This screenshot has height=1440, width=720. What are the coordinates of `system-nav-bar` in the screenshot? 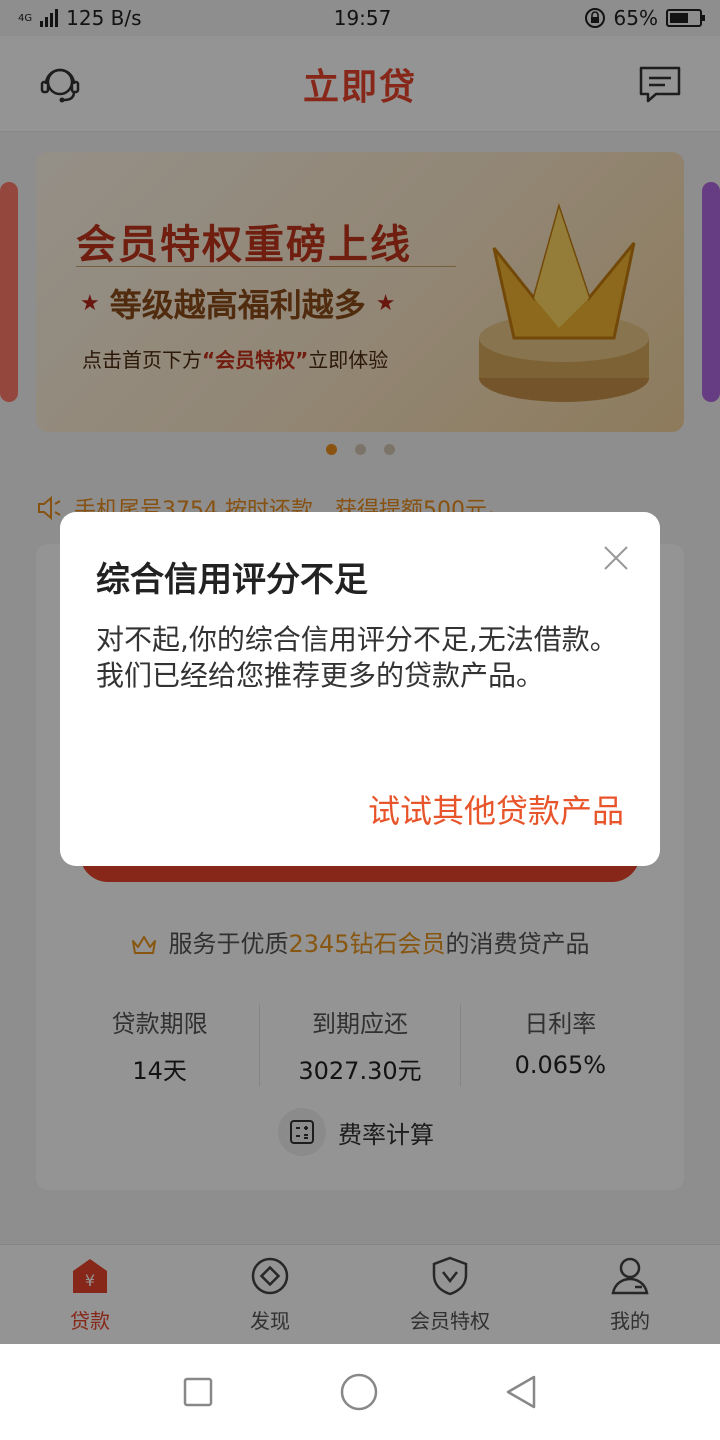 It's located at (360, 1392).